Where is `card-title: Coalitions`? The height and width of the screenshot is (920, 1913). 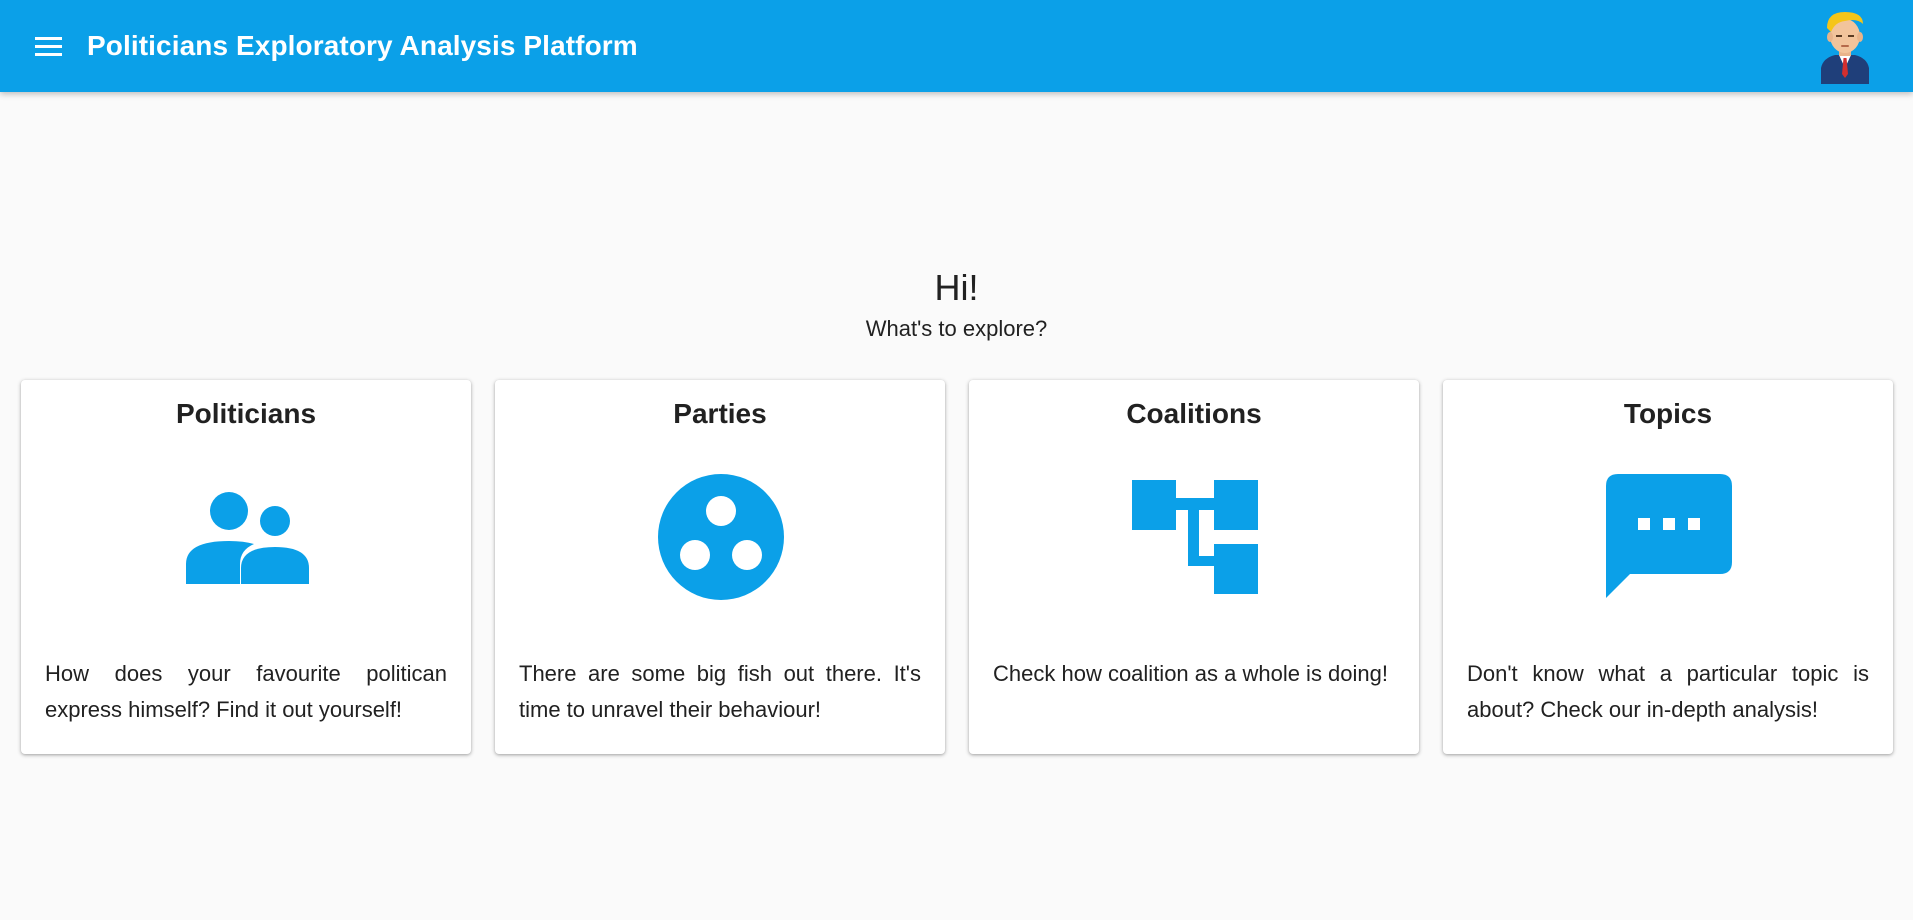
card-title: Coalitions is located at coordinates (1194, 413).